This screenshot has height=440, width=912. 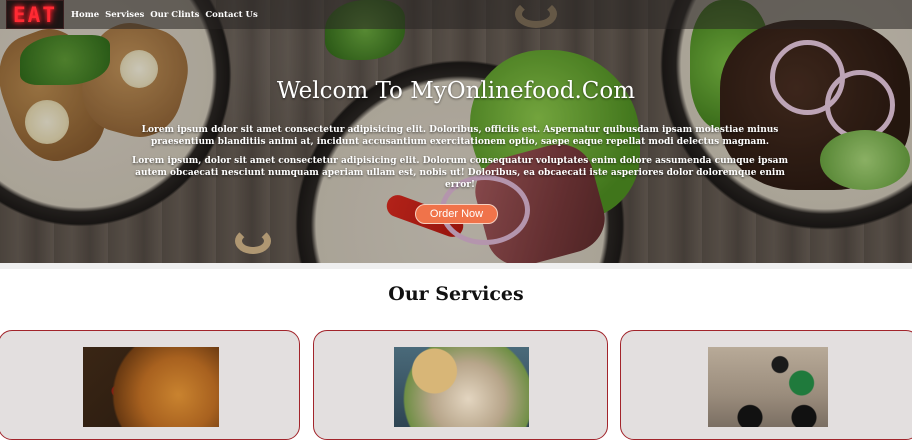 I want to click on pizza-photo, so click(x=151, y=387).